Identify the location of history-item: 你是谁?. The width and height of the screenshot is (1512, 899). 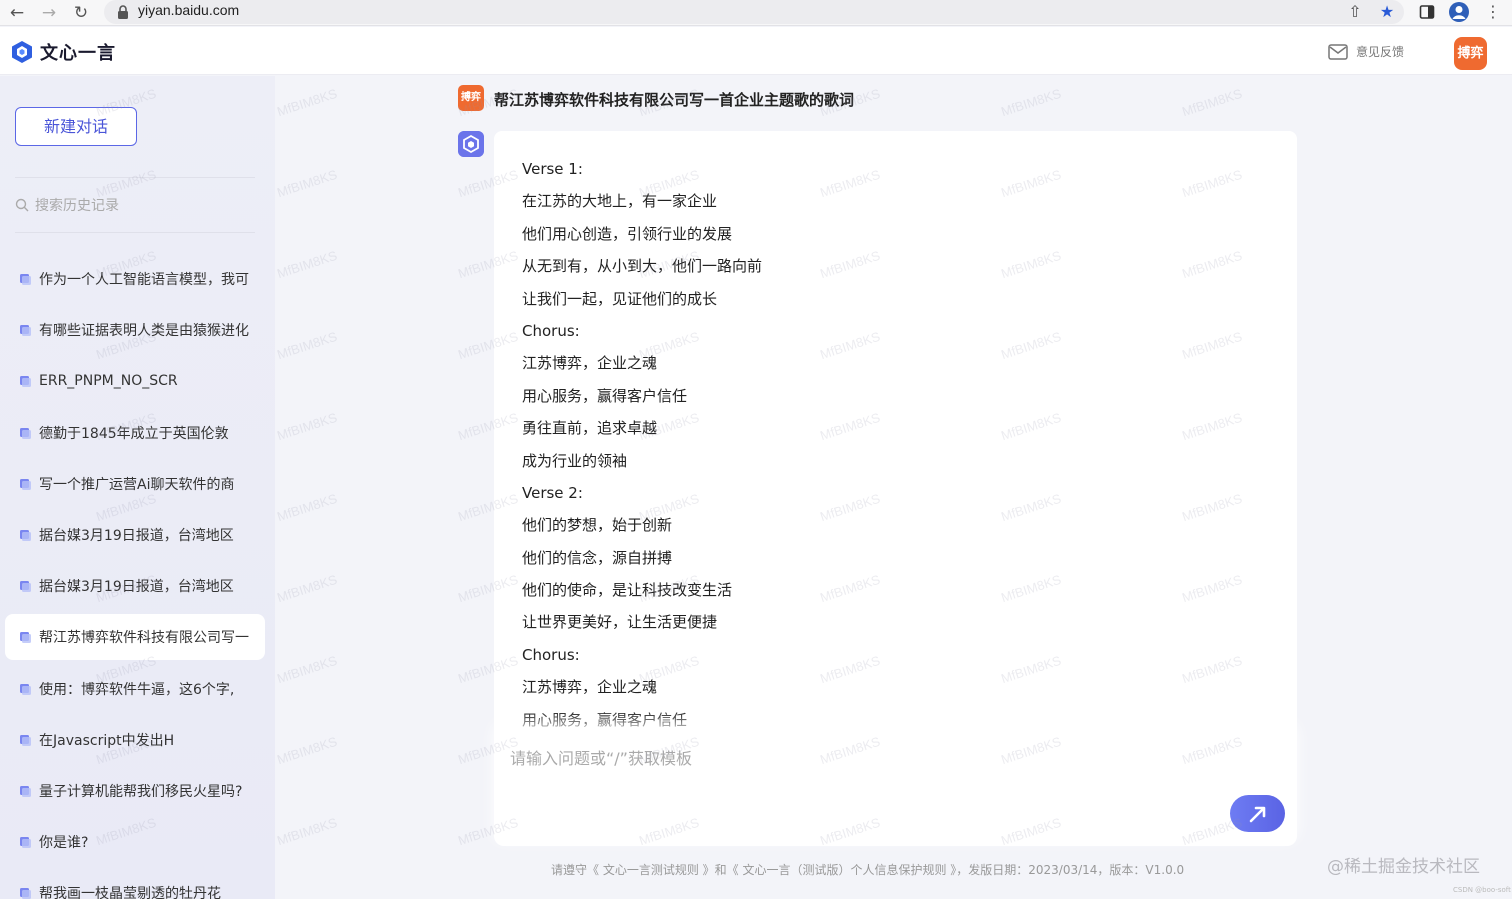
(135, 842).